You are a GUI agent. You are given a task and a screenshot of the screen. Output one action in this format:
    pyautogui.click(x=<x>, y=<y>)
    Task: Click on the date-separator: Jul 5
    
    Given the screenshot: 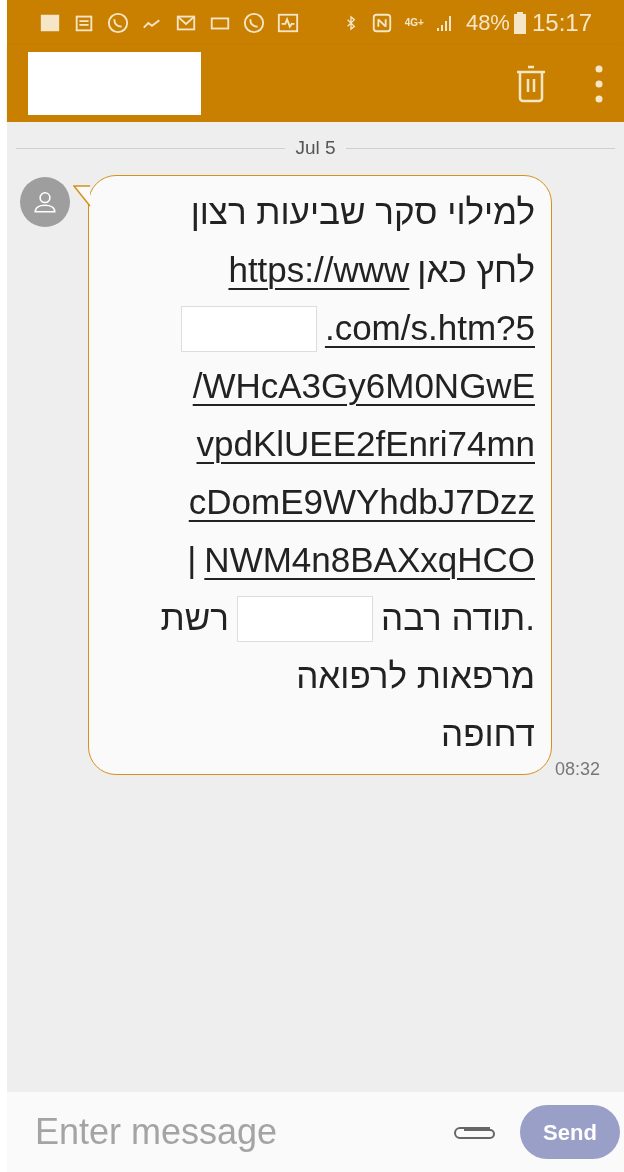 What is the action you would take?
    pyautogui.click(x=315, y=148)
    